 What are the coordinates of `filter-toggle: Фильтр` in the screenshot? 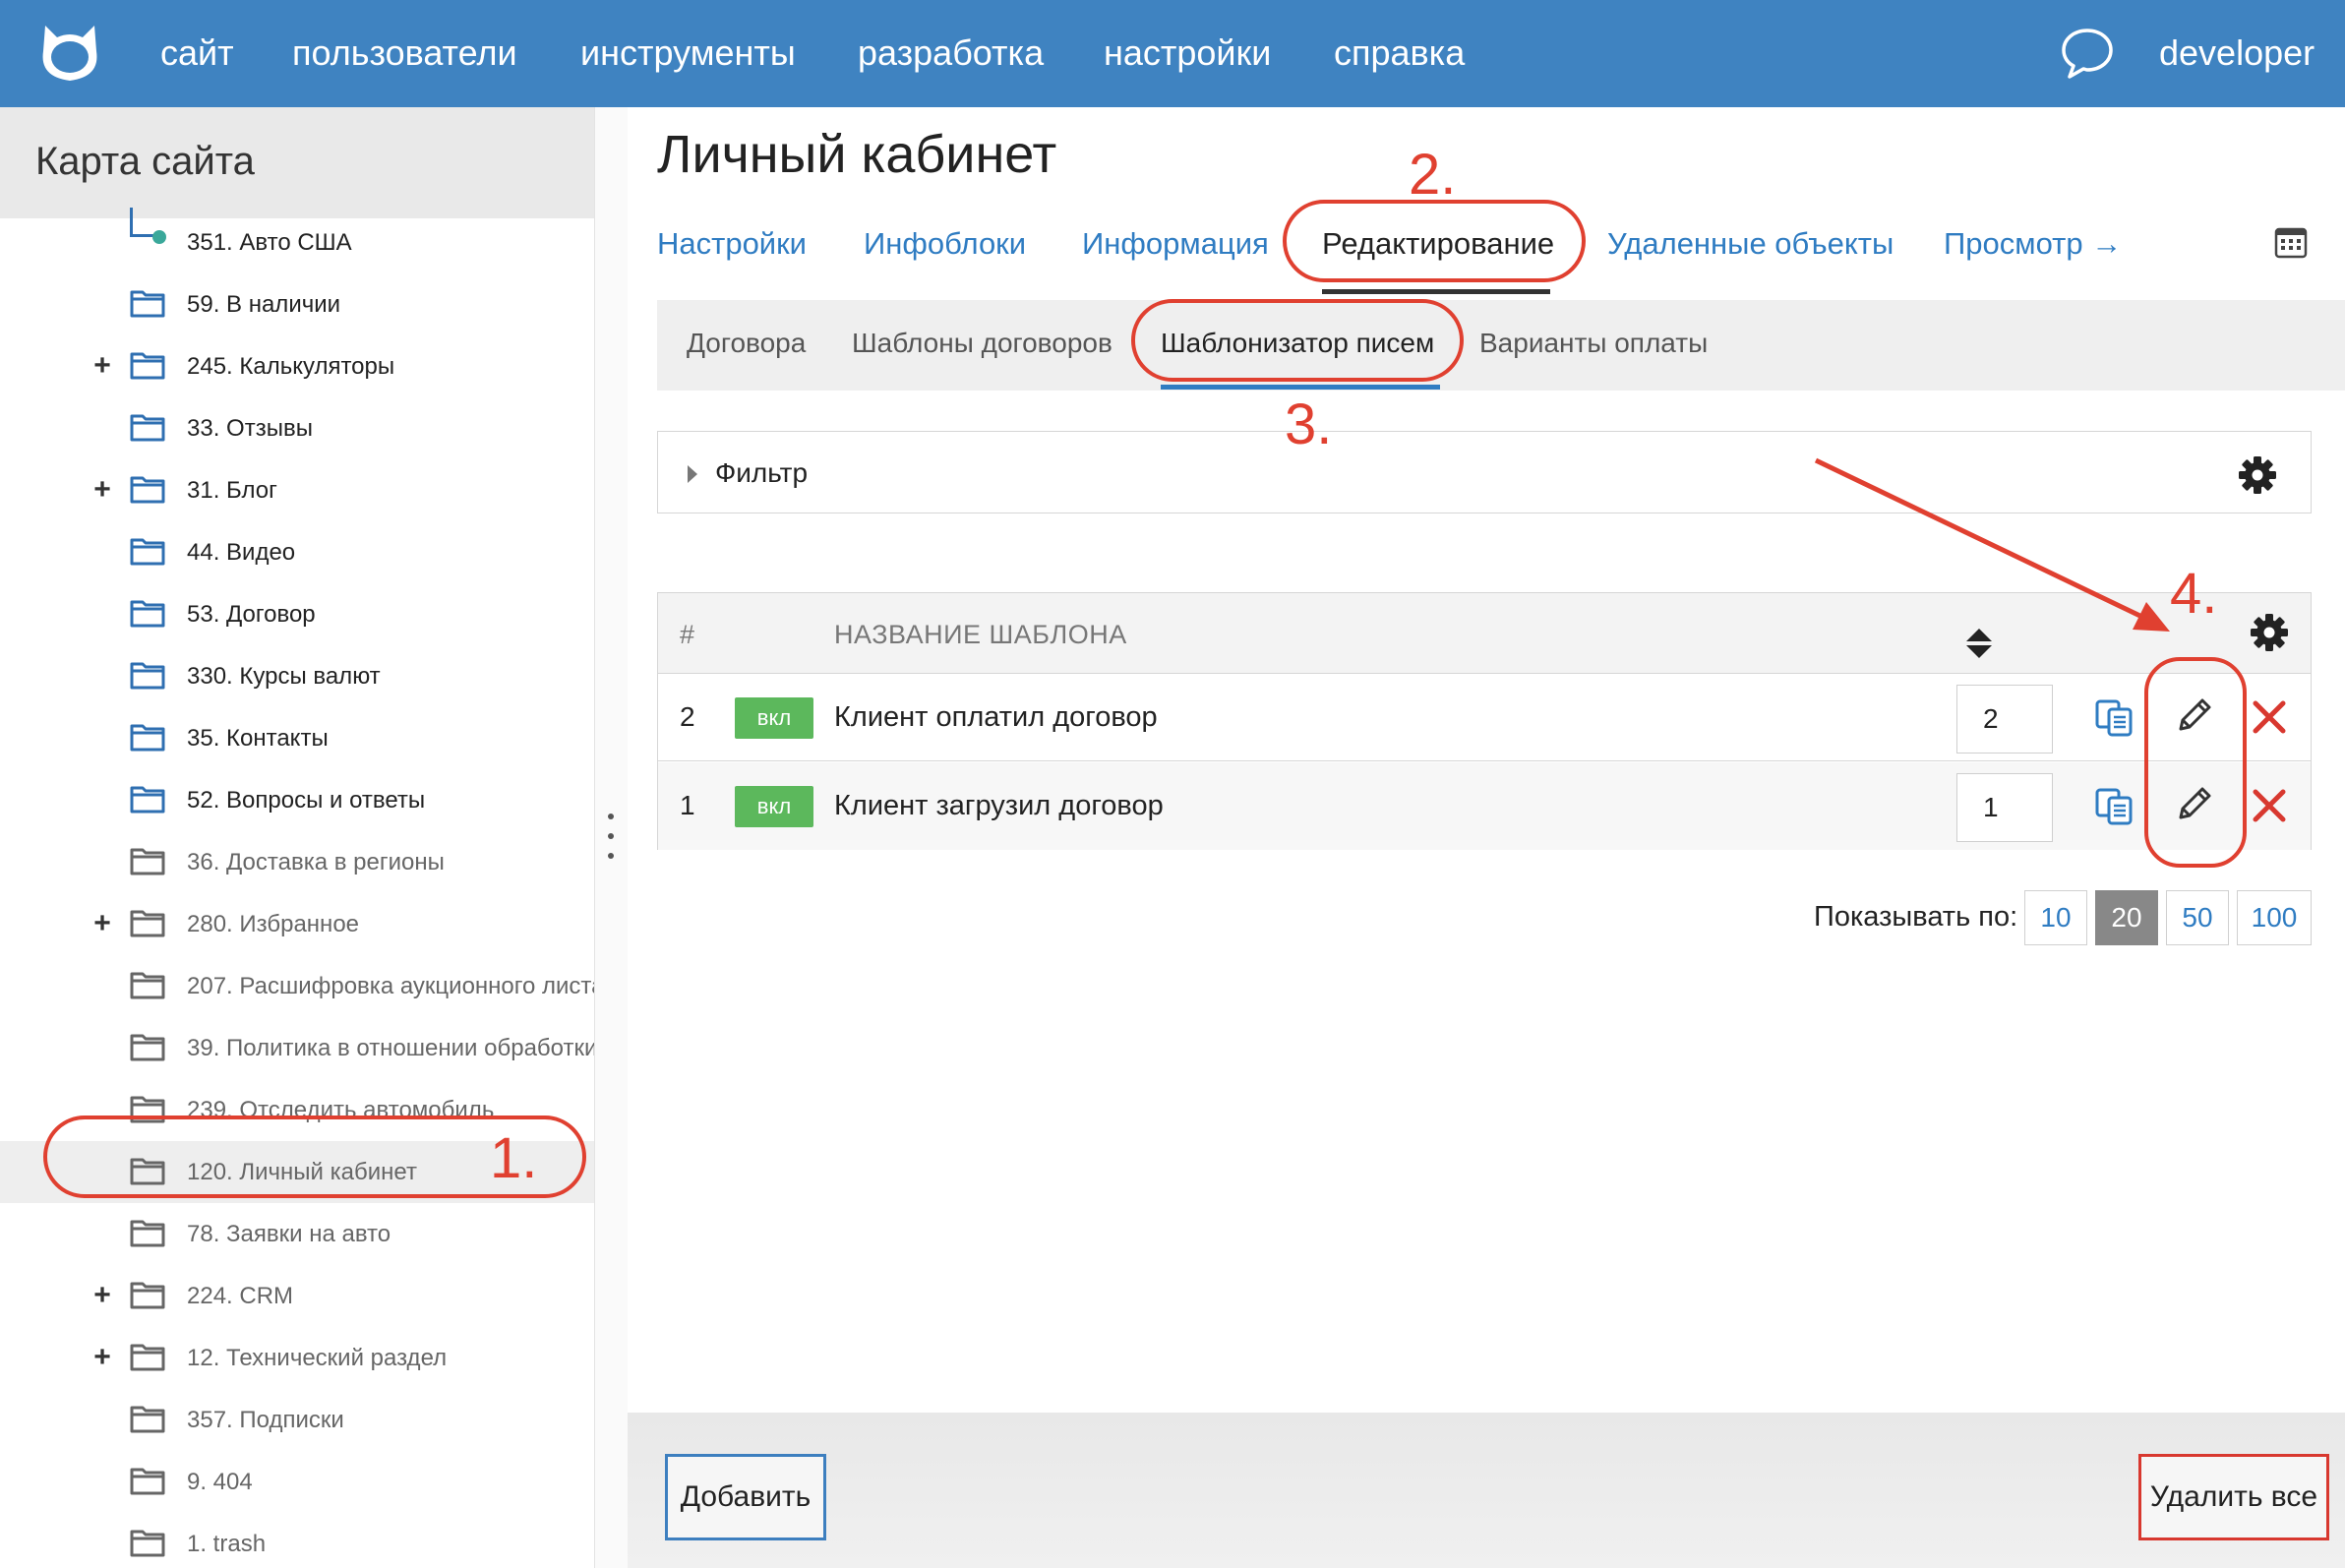 It's located at (761, 473).